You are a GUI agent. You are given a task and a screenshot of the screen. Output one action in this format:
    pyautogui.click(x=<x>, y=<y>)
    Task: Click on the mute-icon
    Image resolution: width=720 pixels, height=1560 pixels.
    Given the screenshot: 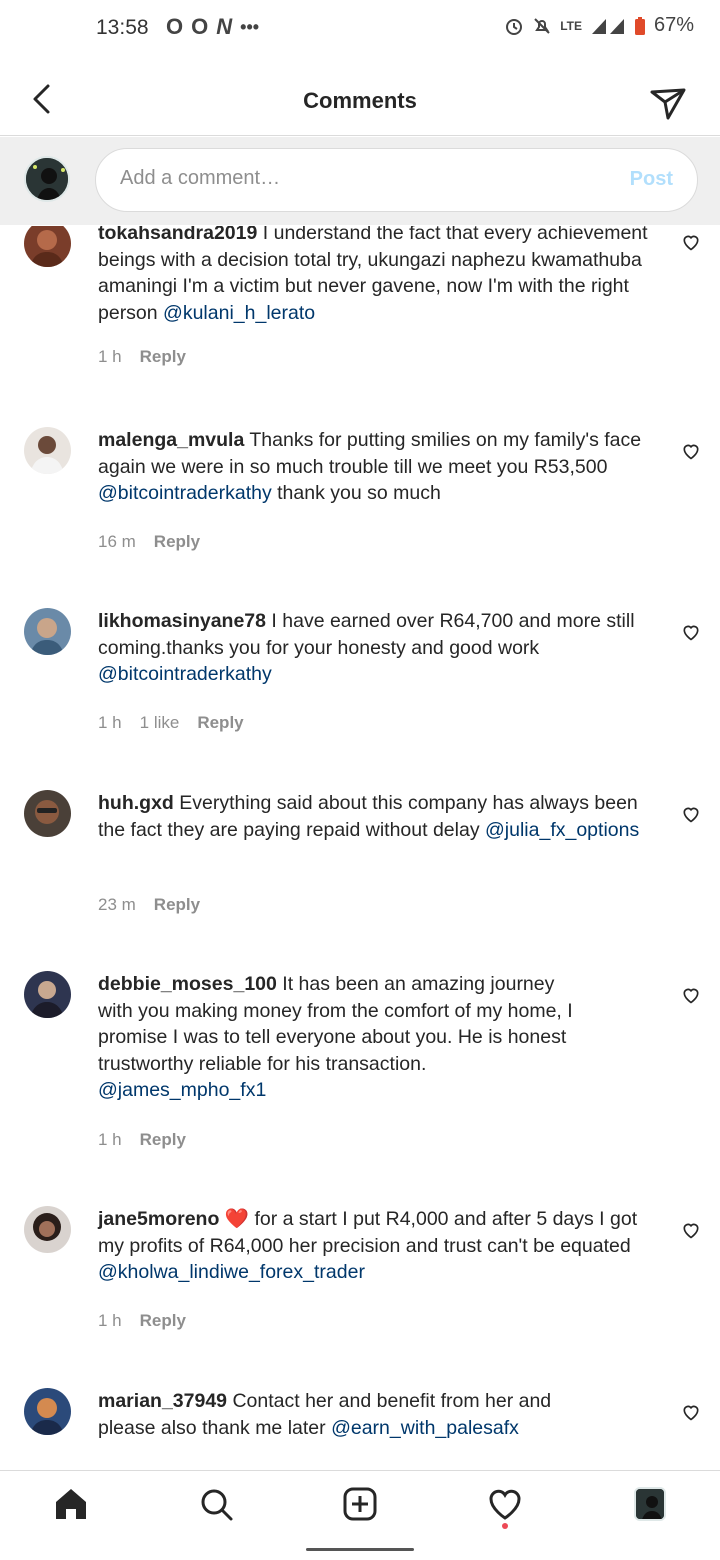 What is the action you would take?
    pyautogui.click(x=542, y=25)
    